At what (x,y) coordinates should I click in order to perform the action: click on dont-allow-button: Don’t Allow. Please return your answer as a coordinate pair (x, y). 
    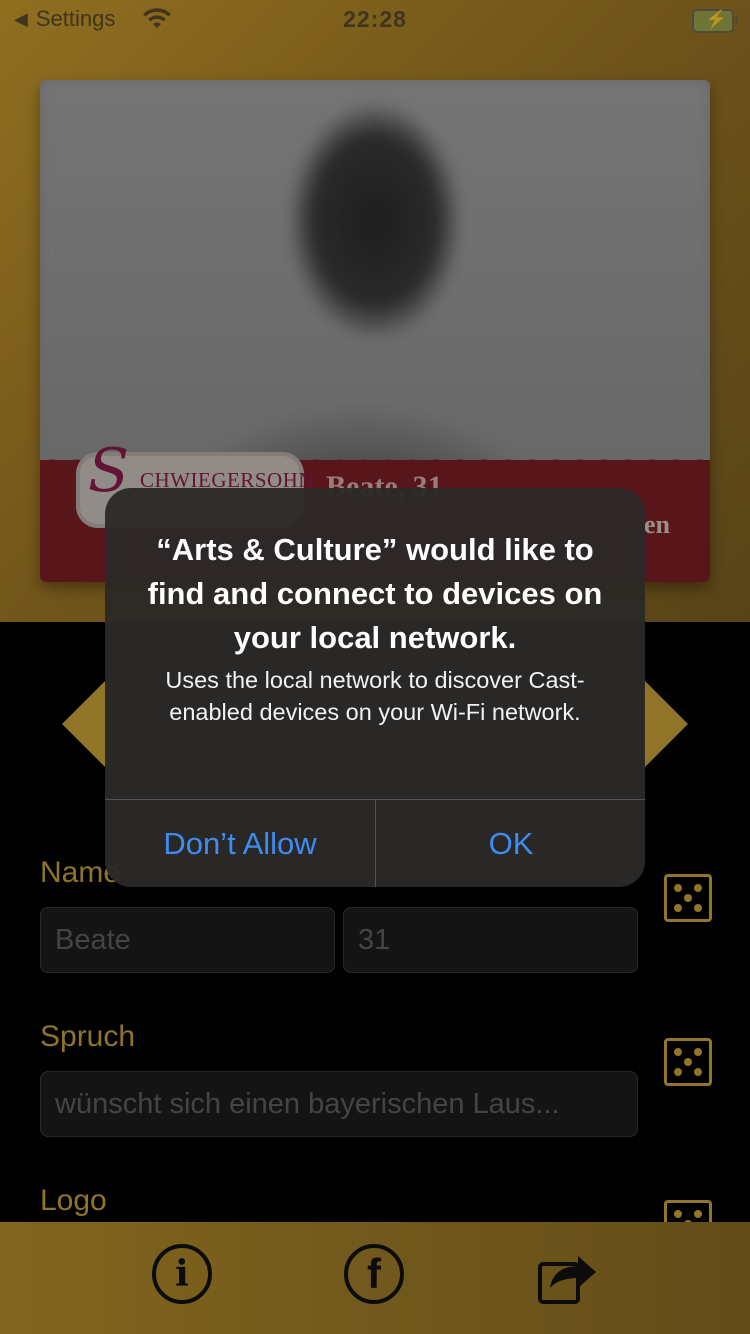
    Looking at the image, I should click on (240, 843).